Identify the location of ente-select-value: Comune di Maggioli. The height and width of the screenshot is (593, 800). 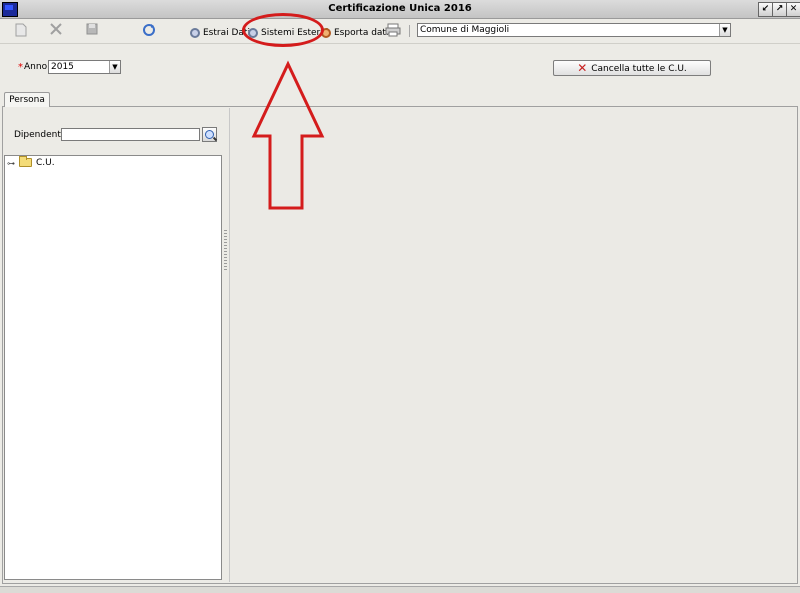
(465, 30).